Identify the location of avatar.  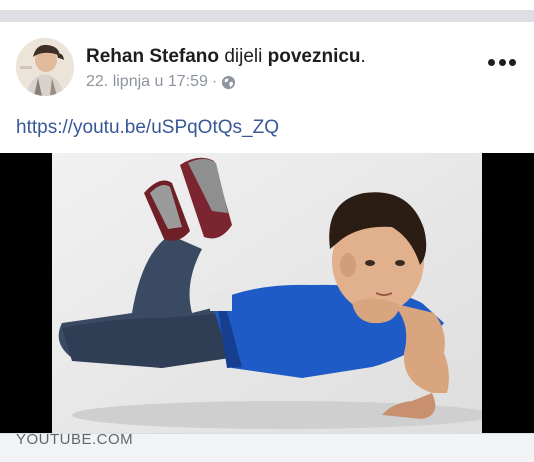
(45, 67).